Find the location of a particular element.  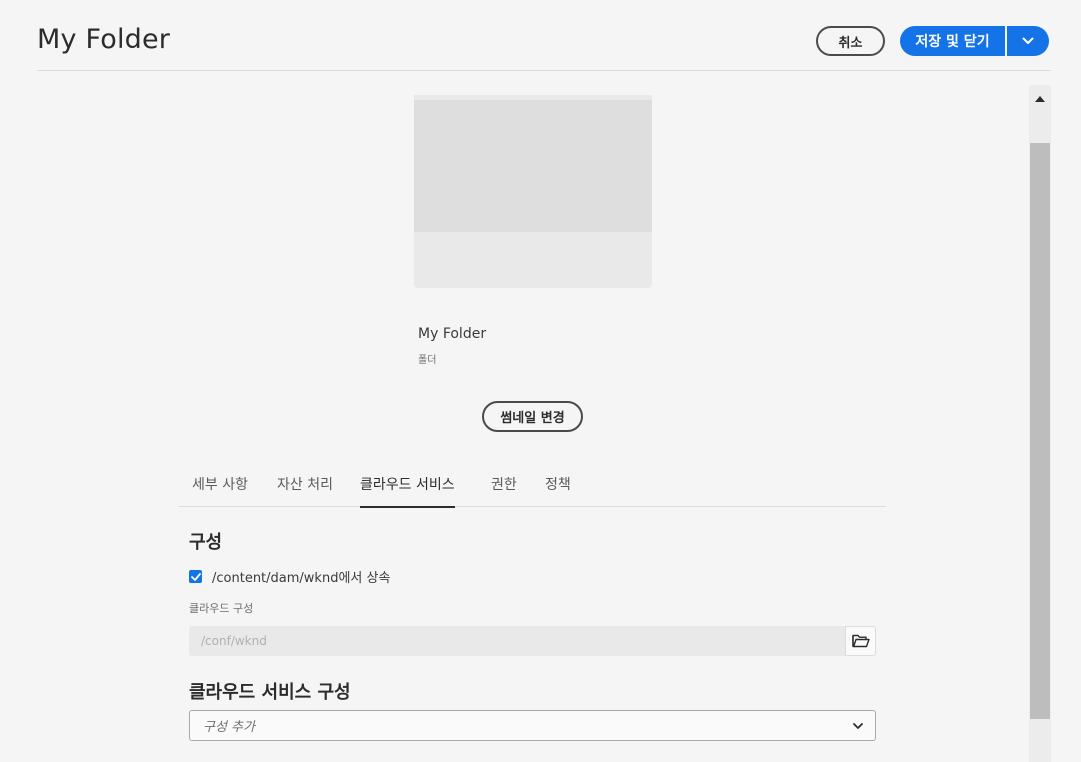

folder-open-icon is located at coordinates (860, 641).